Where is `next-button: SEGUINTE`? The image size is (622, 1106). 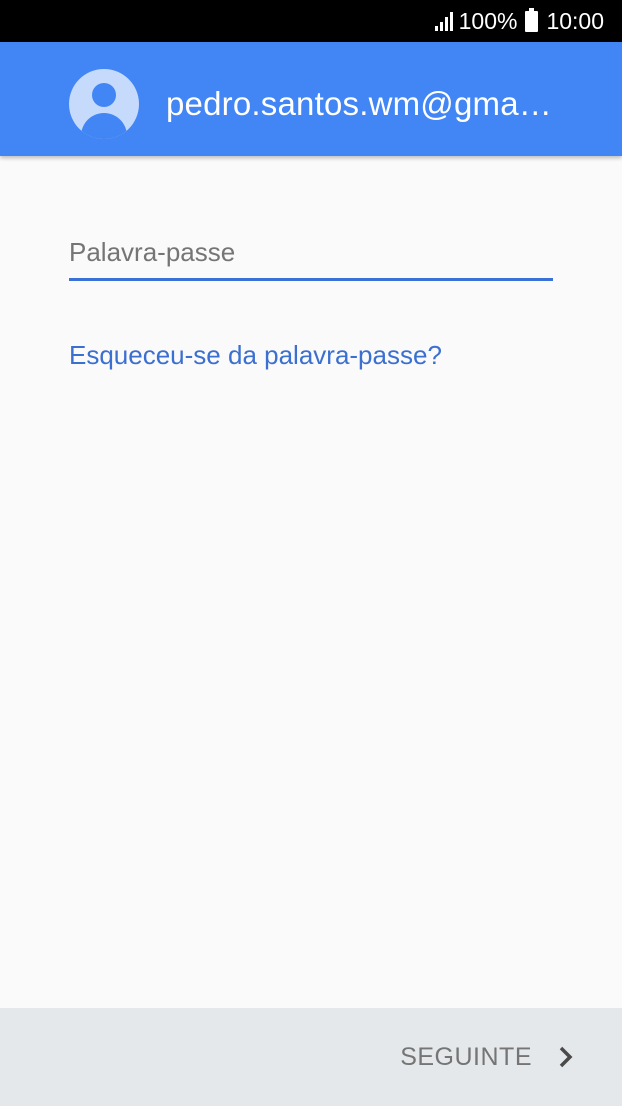
next-button: SEGUINTE is located at coordinates (487, 1057).